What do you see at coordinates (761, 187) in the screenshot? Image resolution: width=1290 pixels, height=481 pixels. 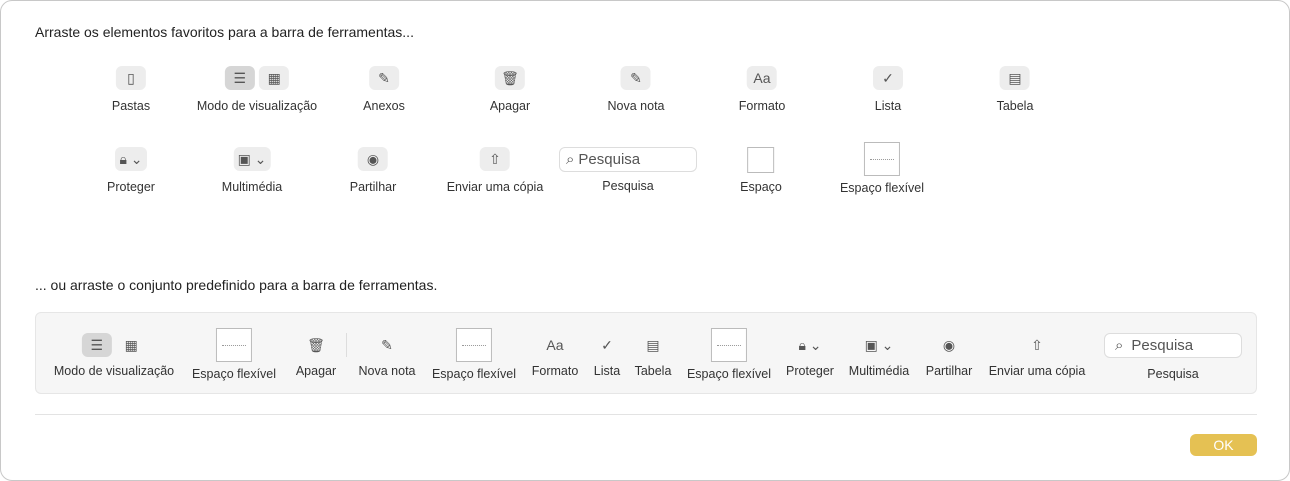 I see `label: Espaço` at bounding box center [761, 187].